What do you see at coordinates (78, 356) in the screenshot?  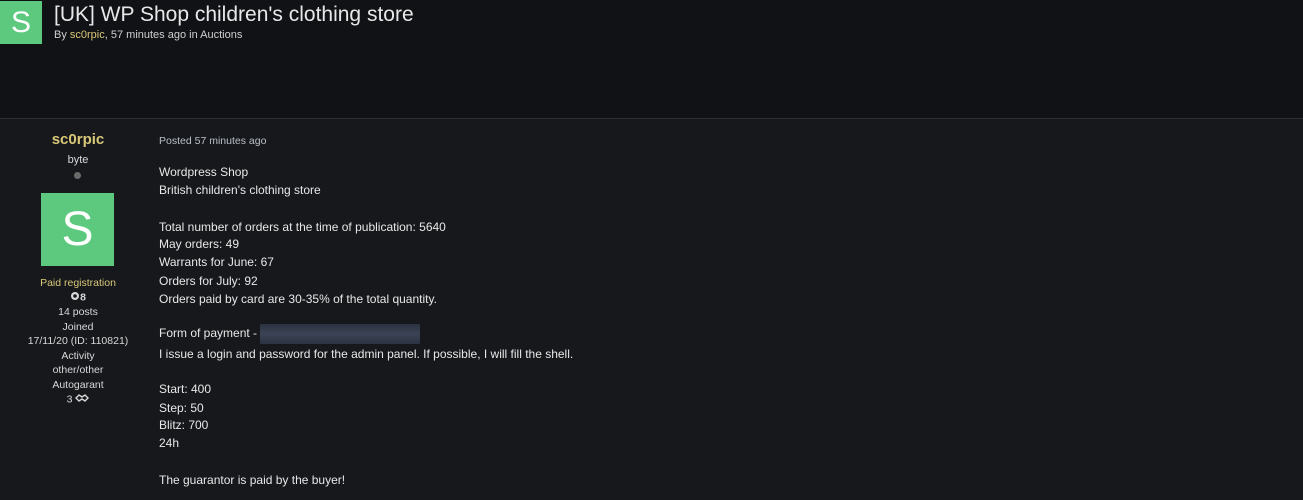 I see `activity-label: Activity` at bounding box center [78, 356].